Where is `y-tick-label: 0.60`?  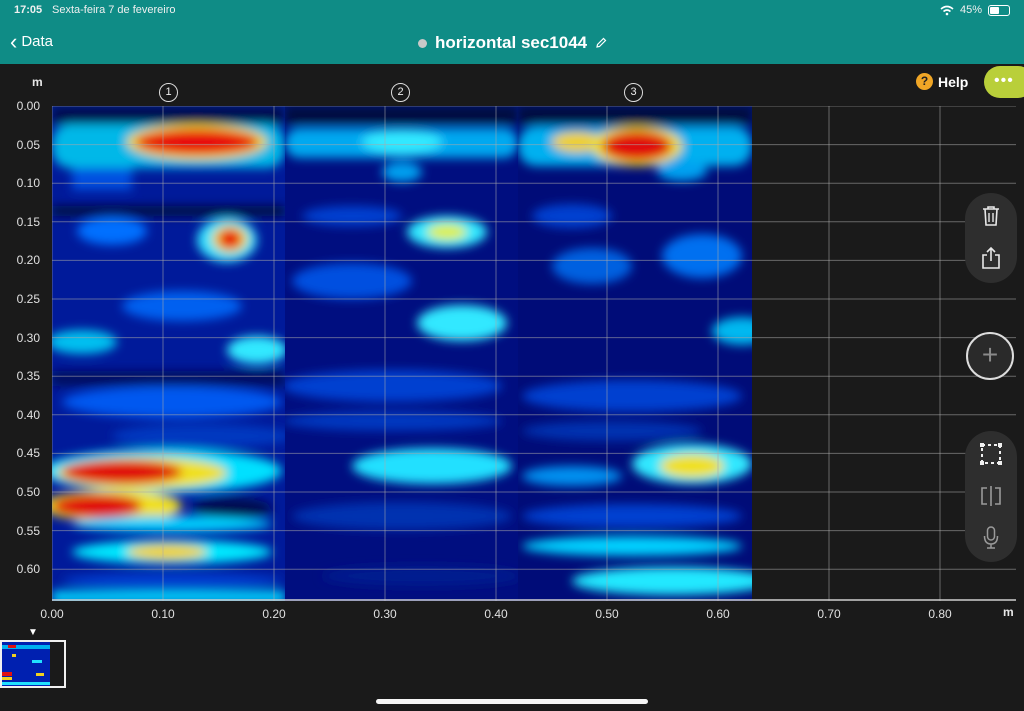
y-tick-label: 0.60 is located at coordinates (28, 569).